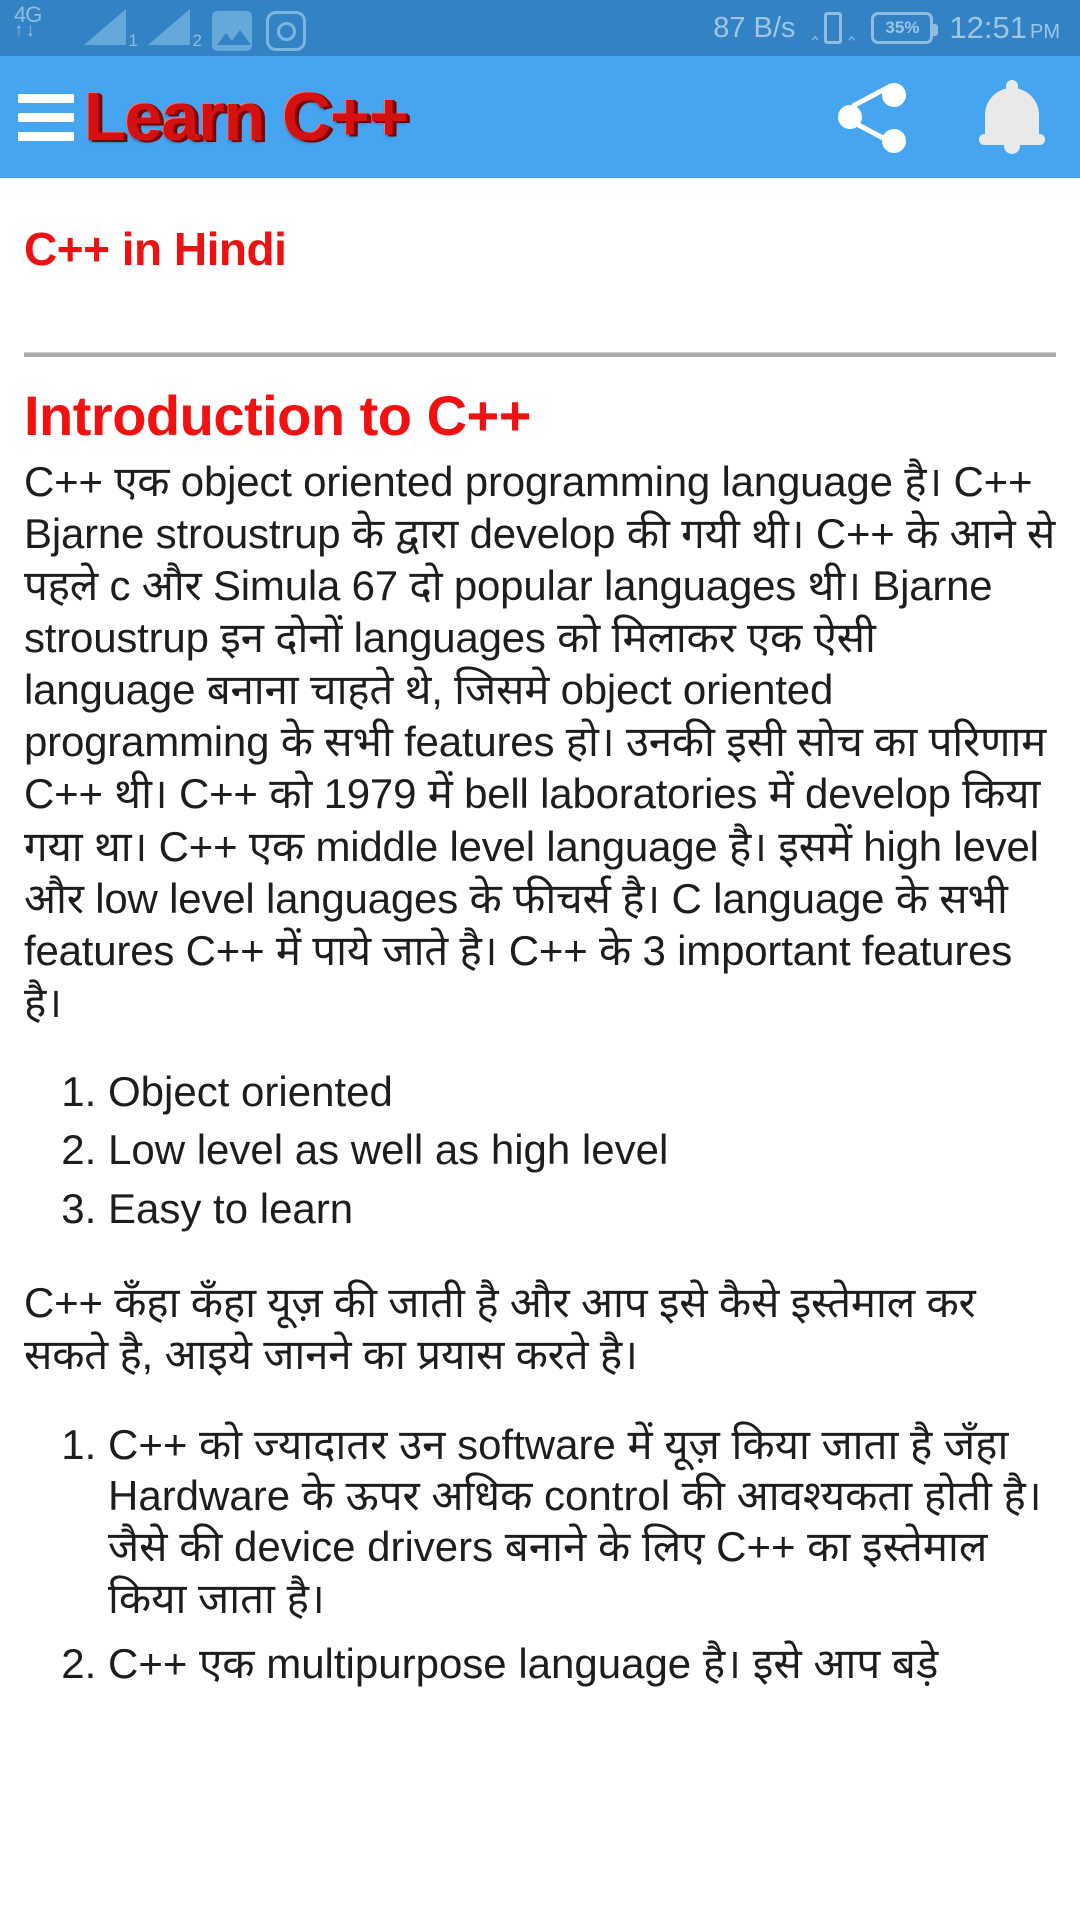 The image size is (1080, 1920). I want to click on bell-clapper-shape, so click(1012, 149).